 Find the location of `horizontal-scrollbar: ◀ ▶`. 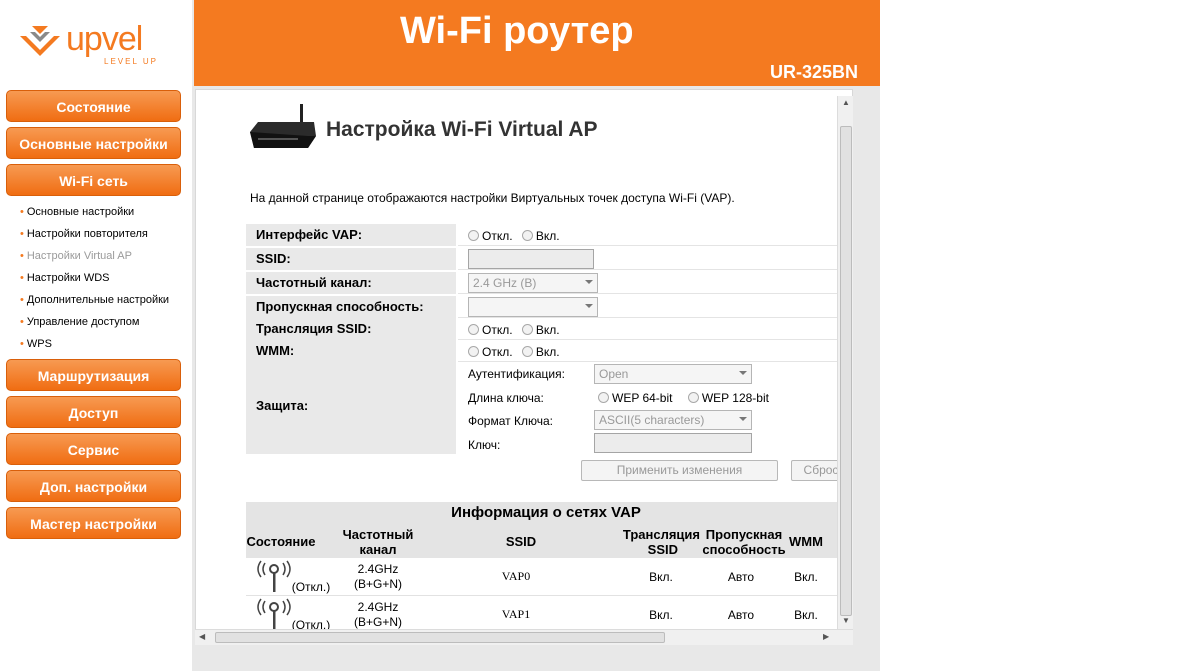

horizontal-scrollbar: ◀ ▶ is located at coordinates (524, 637).